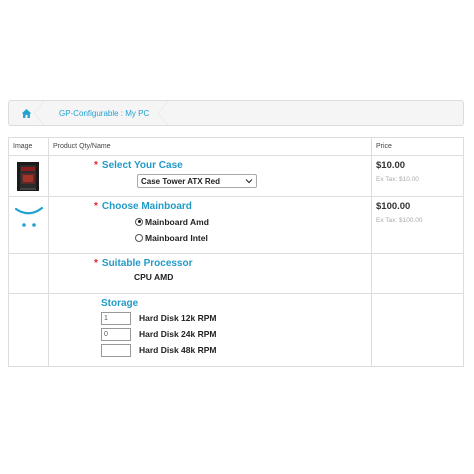 This screenshot has width=474, height=474. I want to click on storage-option-title: Storage, so click(120, 303).